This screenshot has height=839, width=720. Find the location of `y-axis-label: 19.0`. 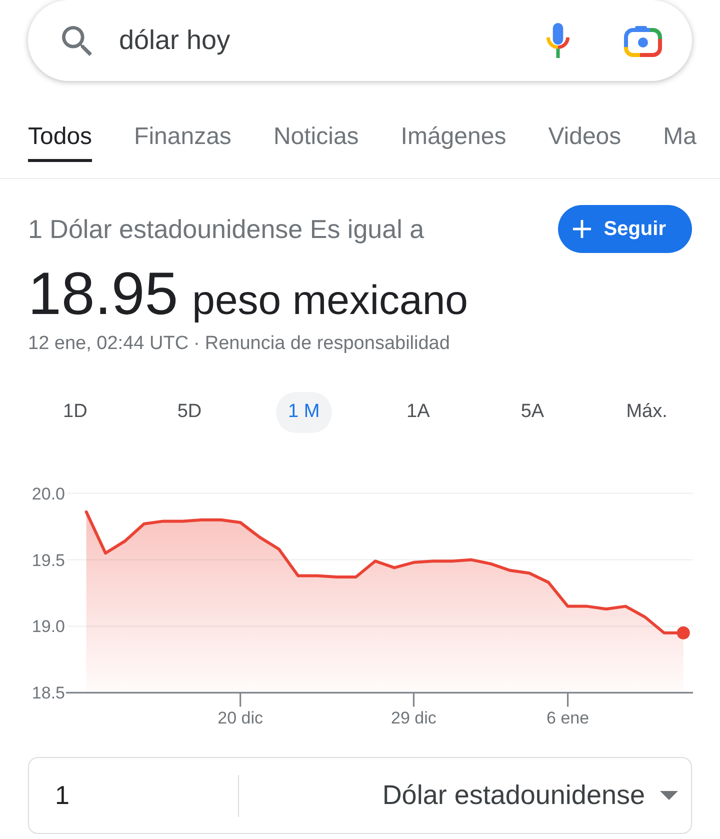

y-axis-label: 19.0 is located at coordinates (48, 626).